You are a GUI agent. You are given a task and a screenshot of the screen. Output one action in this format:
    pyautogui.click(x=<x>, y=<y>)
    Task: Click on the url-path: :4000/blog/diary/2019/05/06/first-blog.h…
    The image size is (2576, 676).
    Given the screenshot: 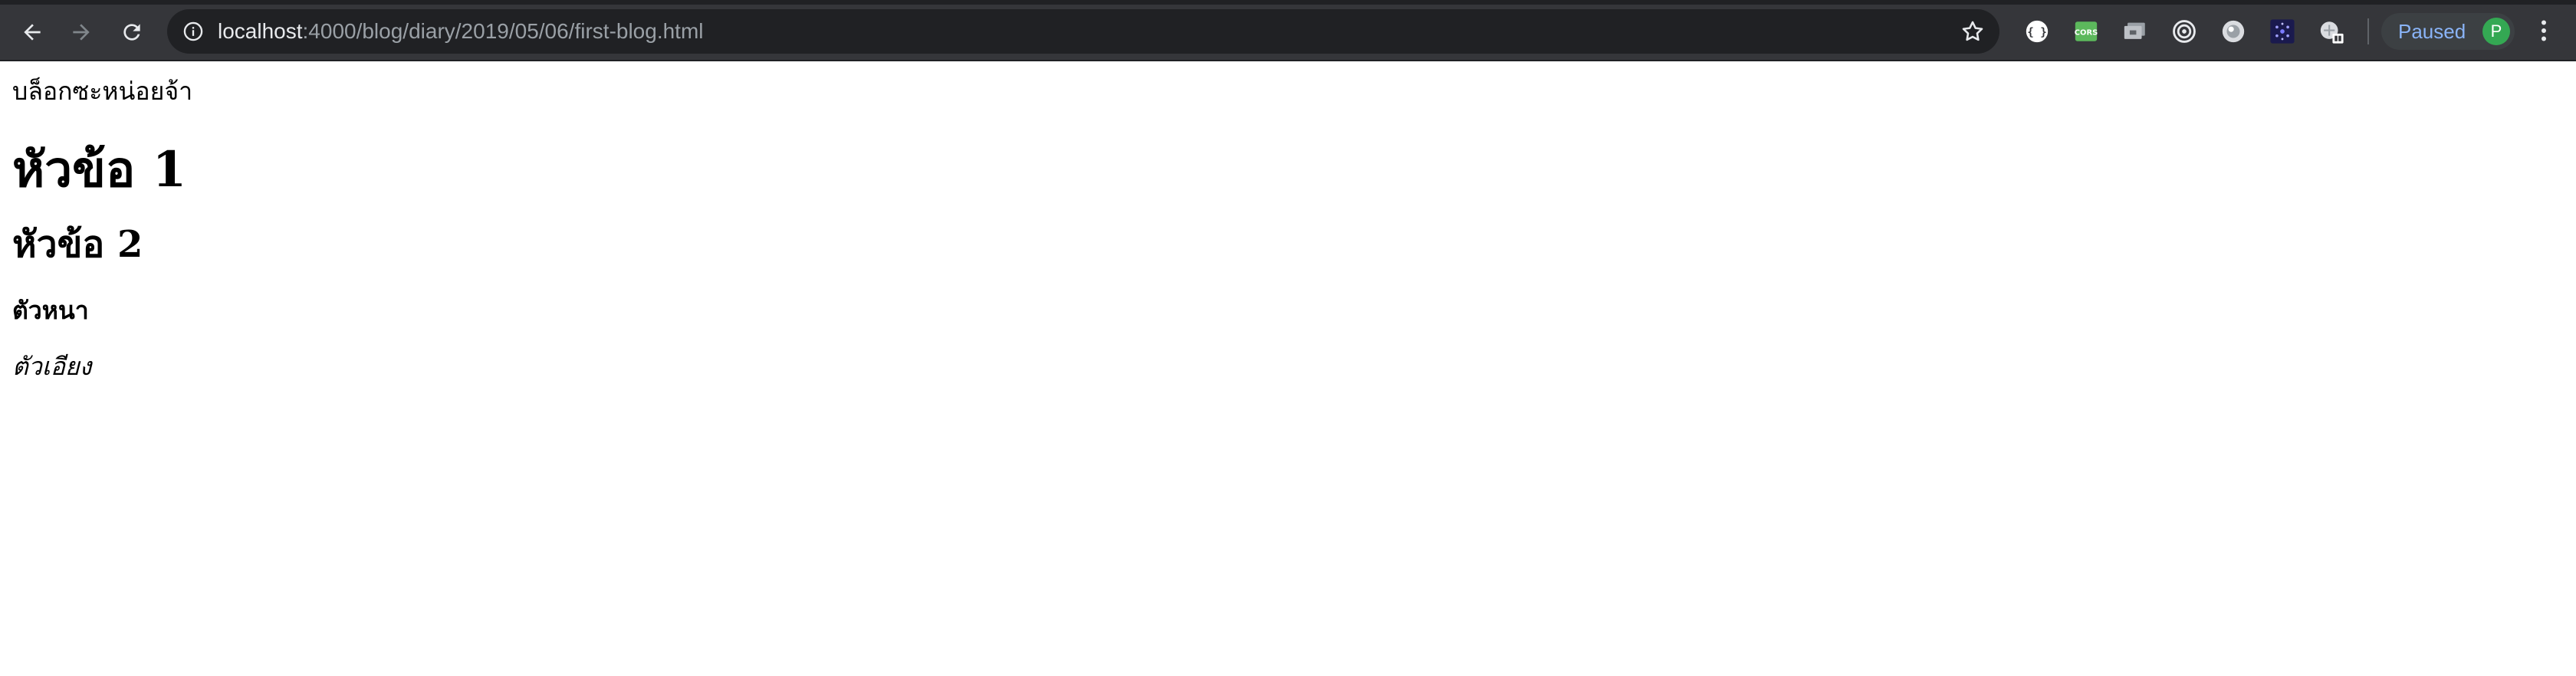 What is the action you would take?
    pyautogui.click(x=503, y=31)
    